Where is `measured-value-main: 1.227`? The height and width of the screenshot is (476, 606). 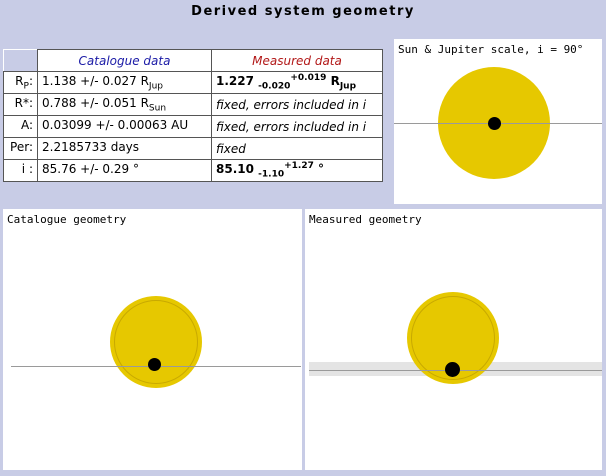
measured-value-main: 1.227 is located at coordinates (235, 81).